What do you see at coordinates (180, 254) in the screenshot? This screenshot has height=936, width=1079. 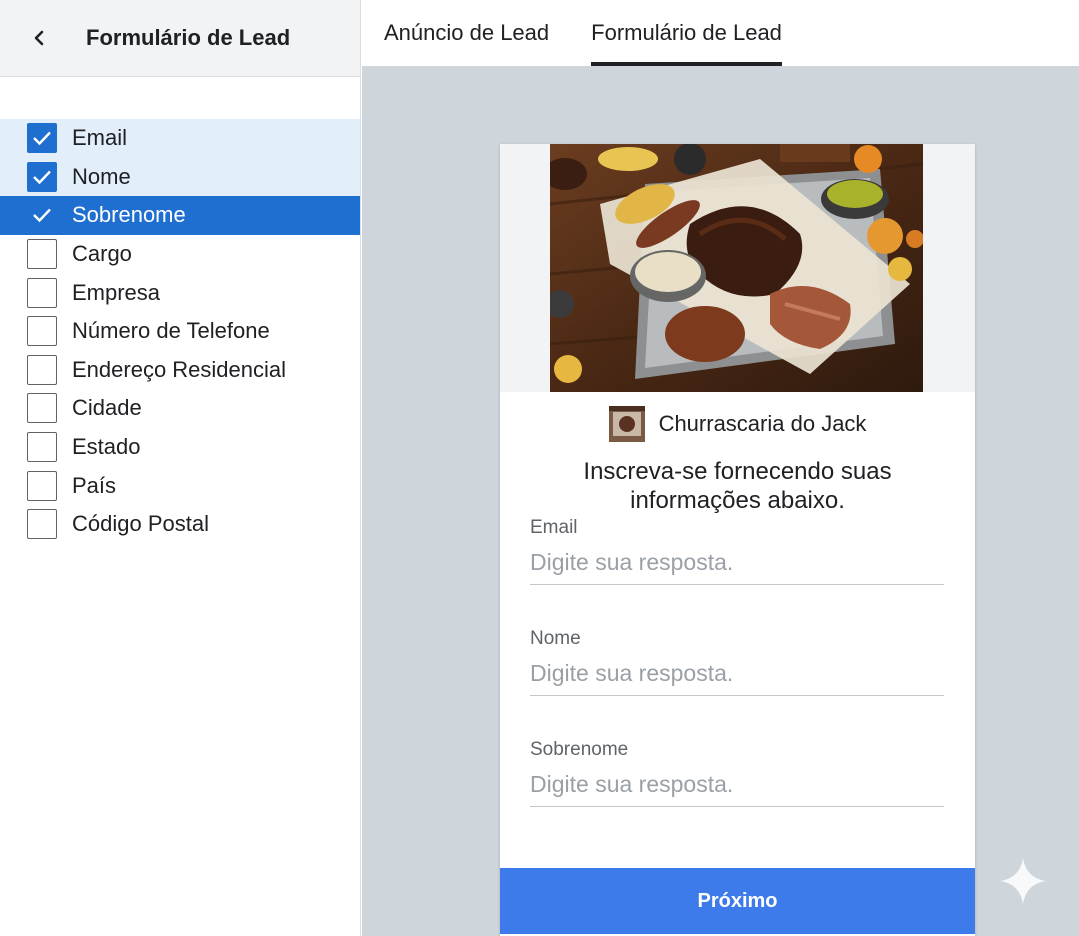 I see `field-item-cargo: Cargo` at bounding box center [180, 254].